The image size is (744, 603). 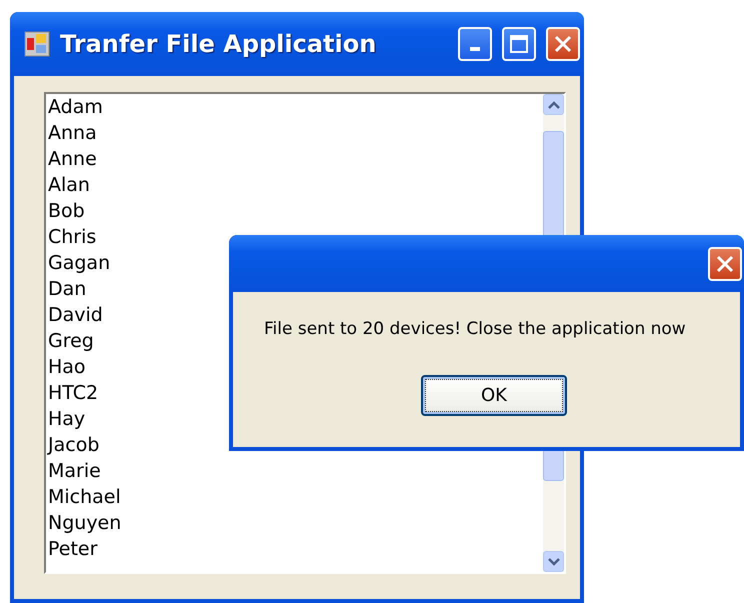 I want to click on list-item: Anna, so click(x=295, y=133).